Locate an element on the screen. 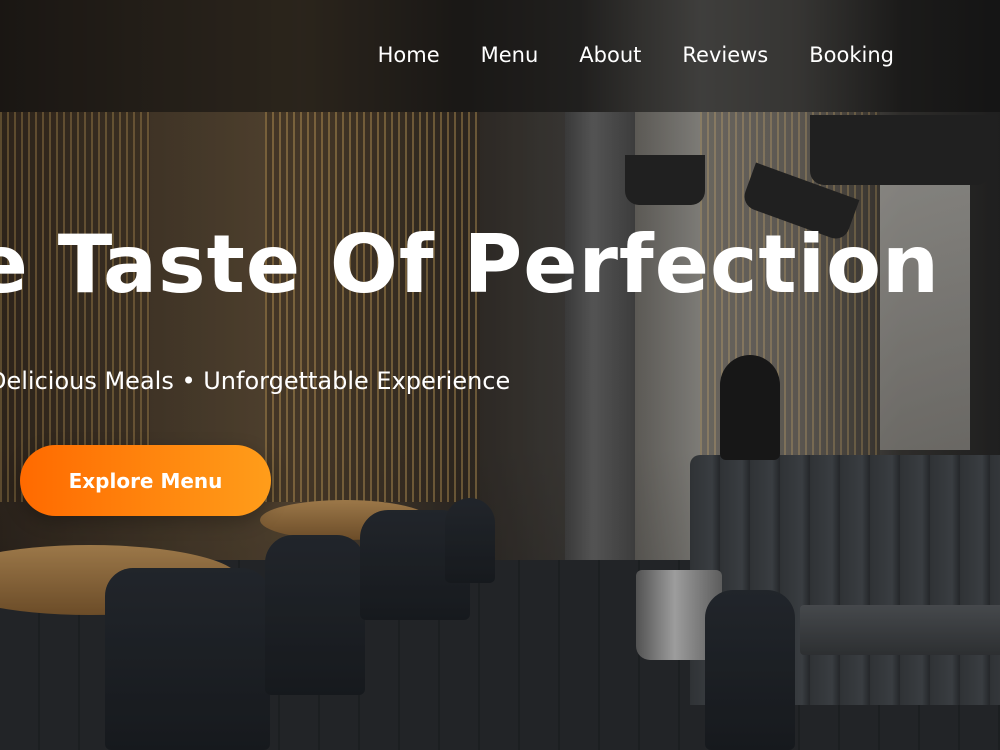  nav-link-about: About is located at coordinates (610, 55).